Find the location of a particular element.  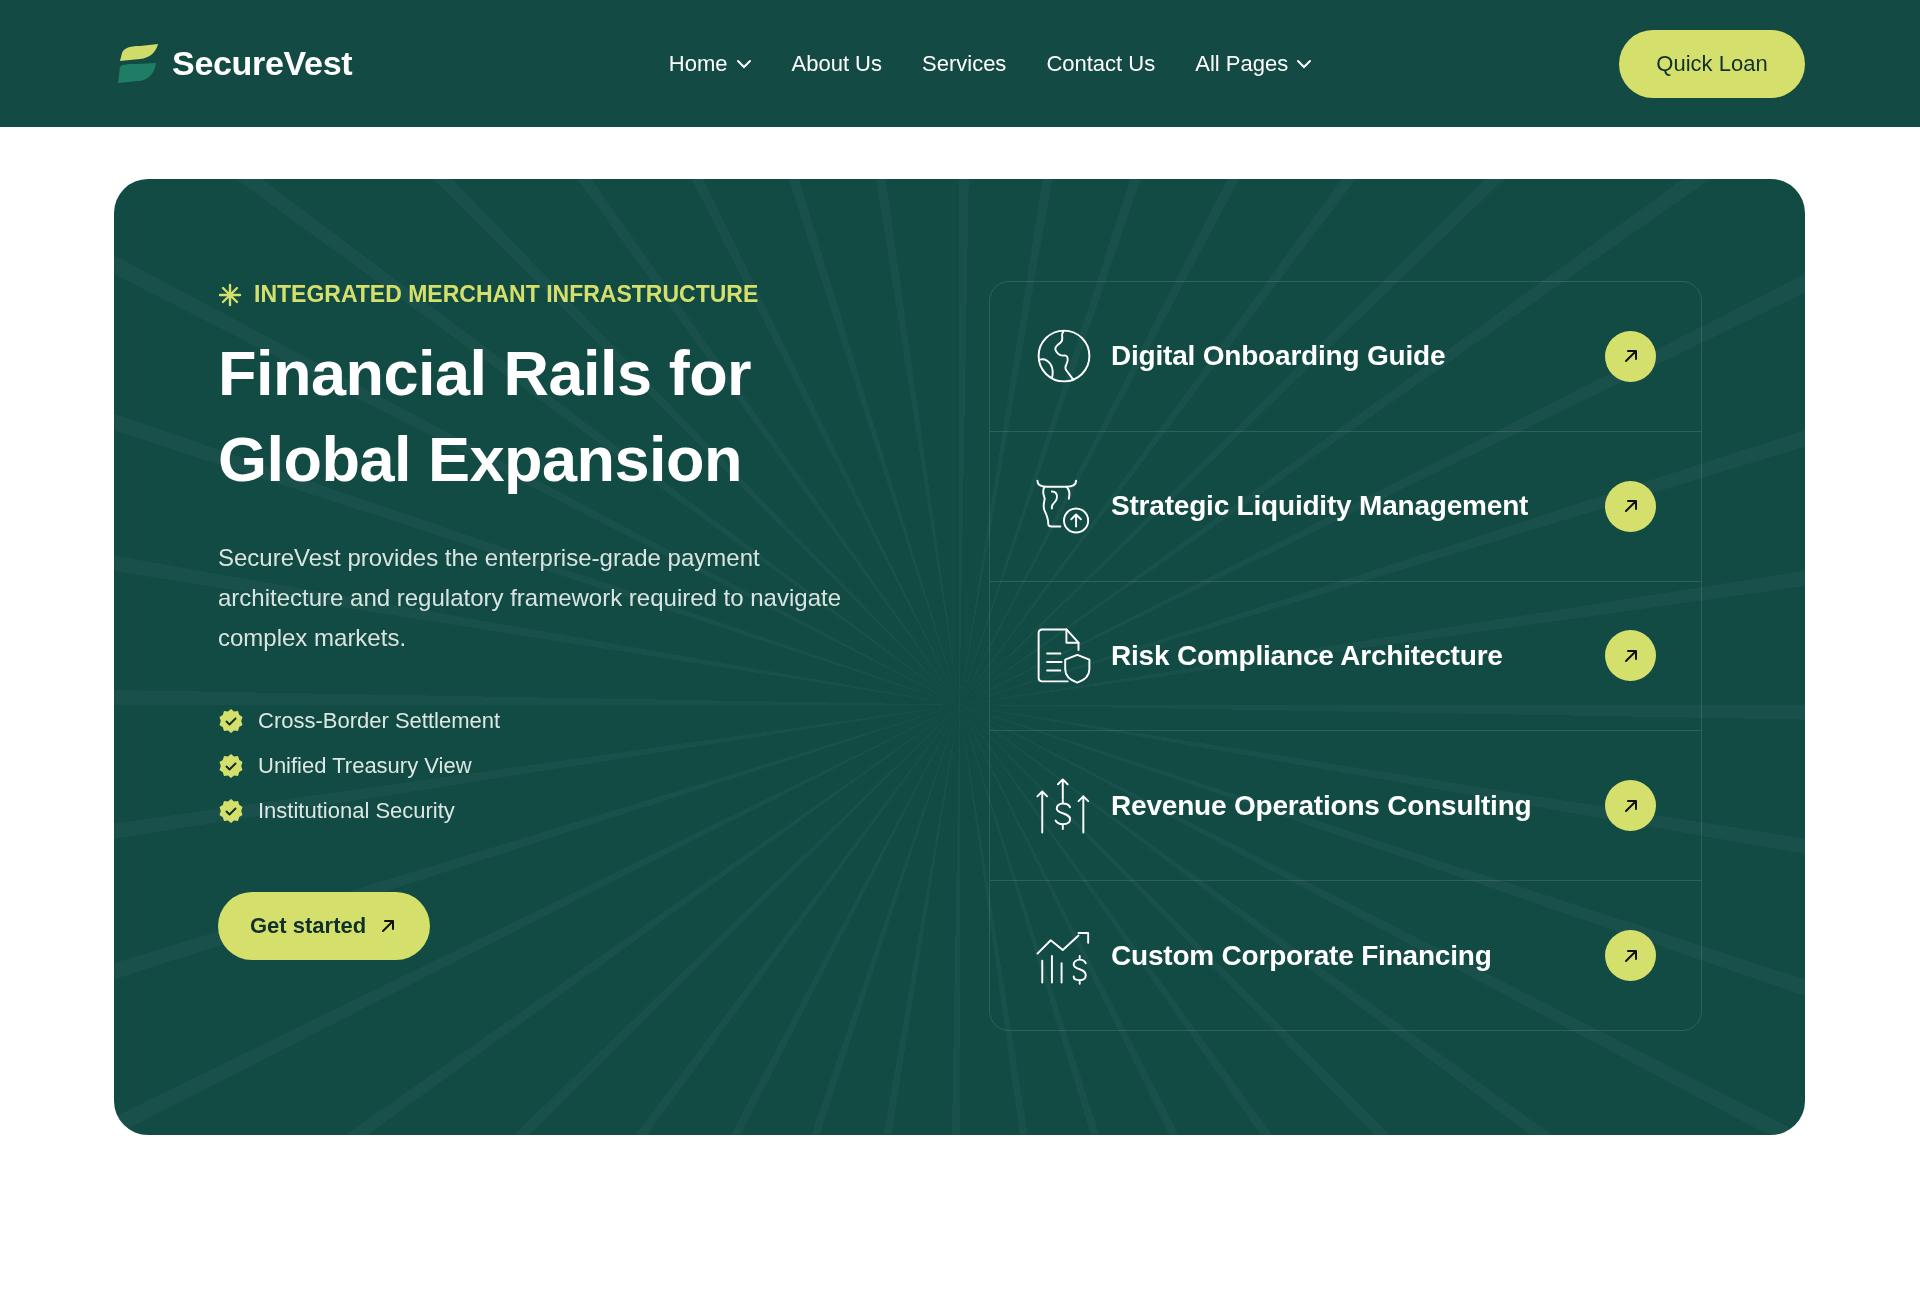

feature-item: Unified Treasury View is located at coordinates (365, 766).